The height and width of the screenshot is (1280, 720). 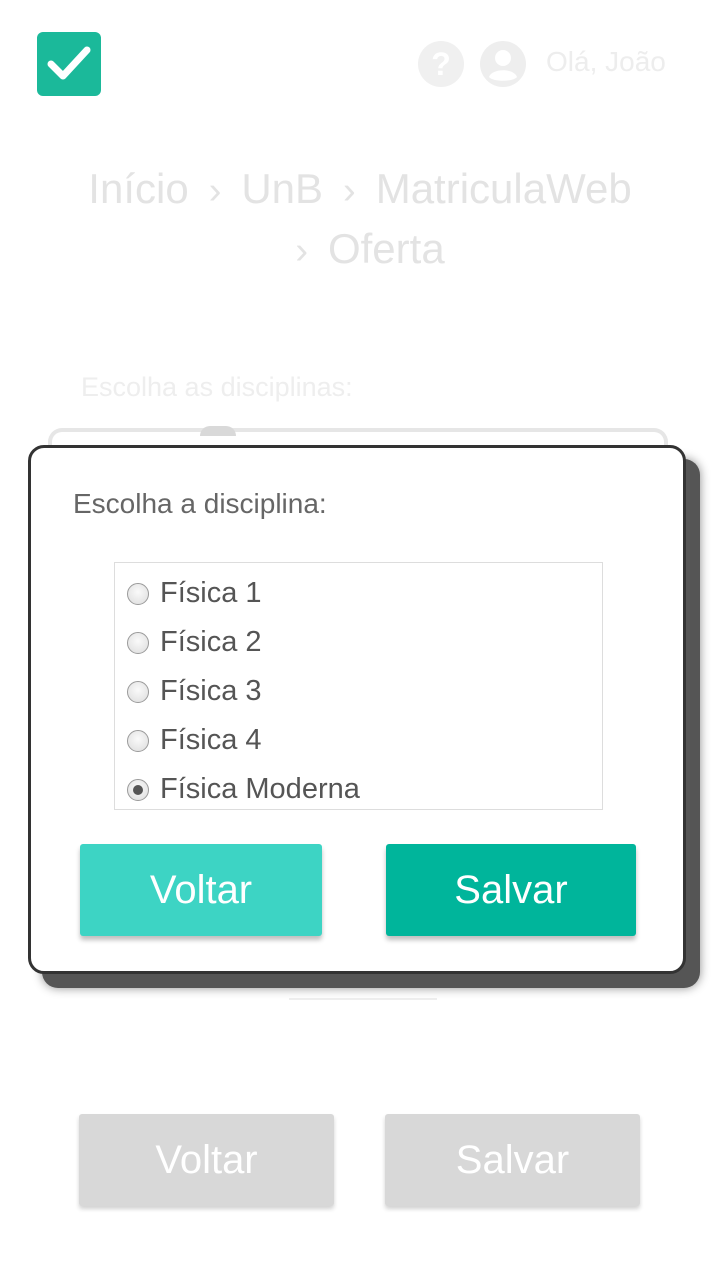 I want to click on breadcrumb-item-matriculaweb: MatriculaWeb, so click(x=504, y=188).